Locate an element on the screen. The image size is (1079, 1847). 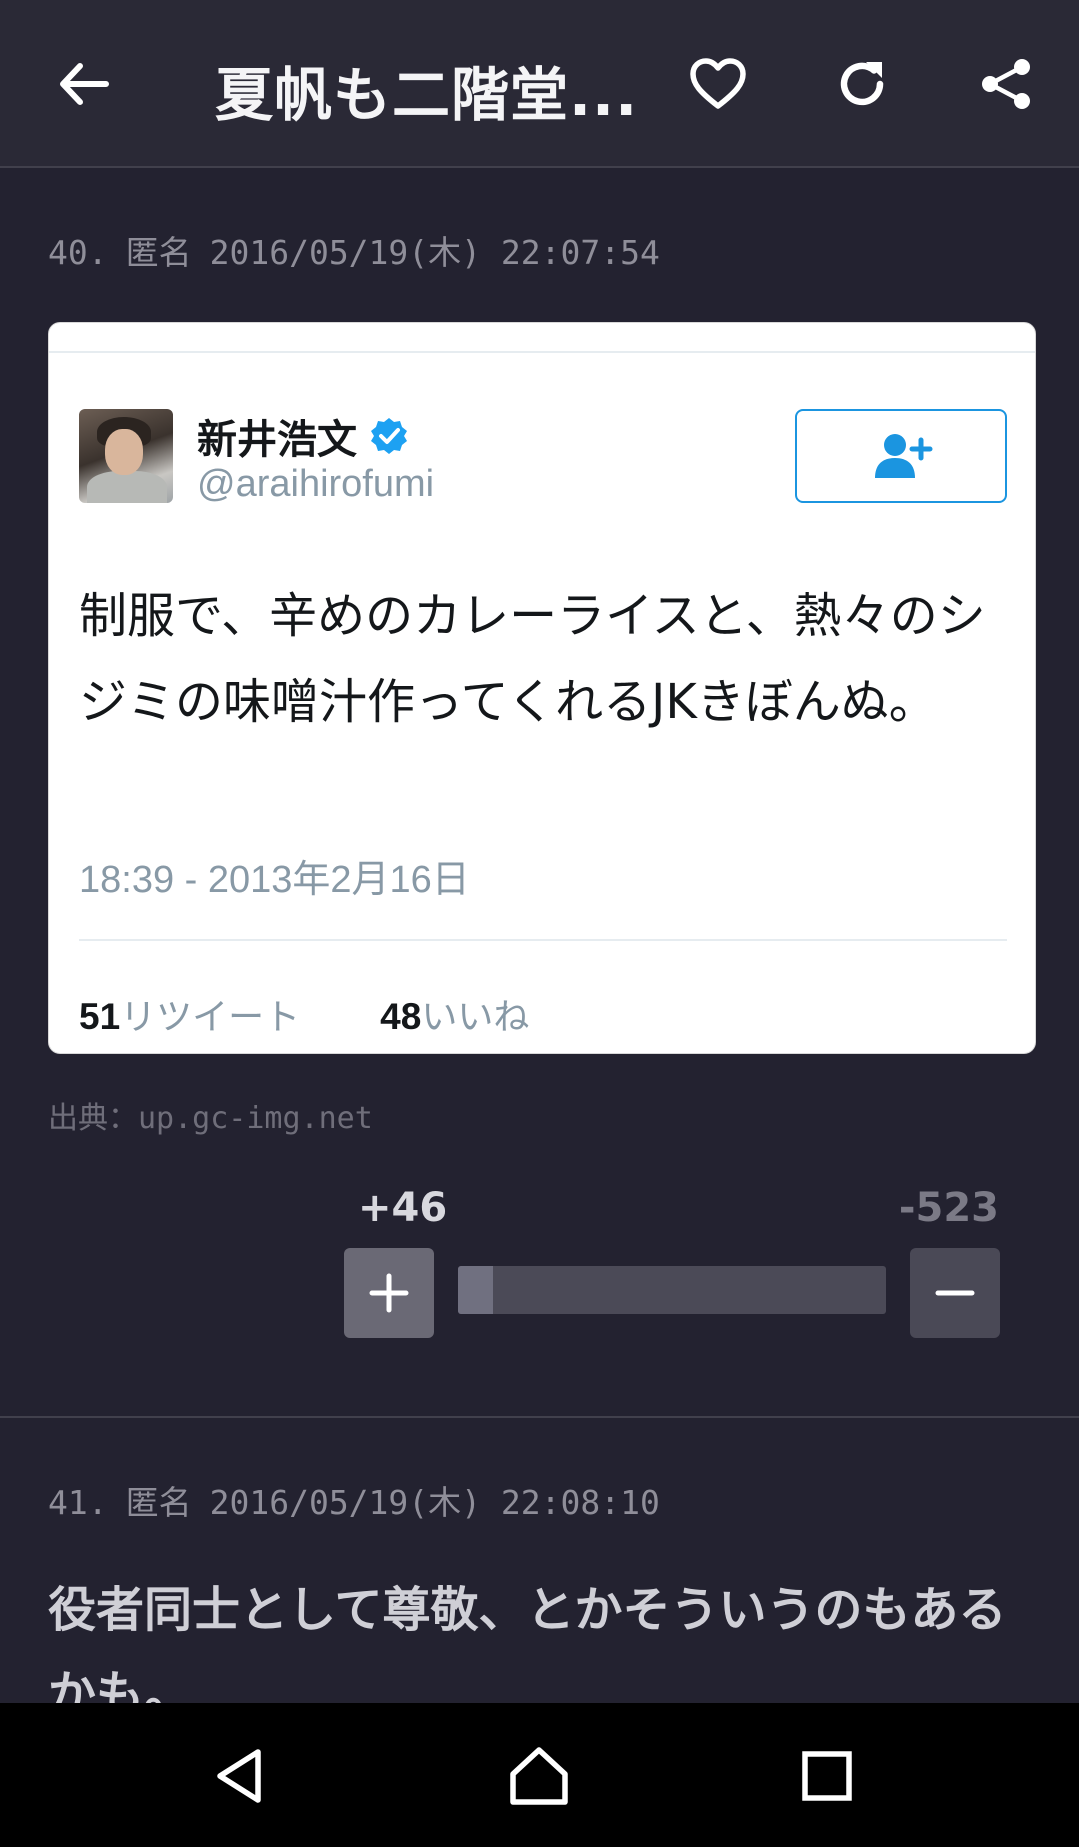
tweet-handle: @araihirofumi is located at coordinates (315, 484).